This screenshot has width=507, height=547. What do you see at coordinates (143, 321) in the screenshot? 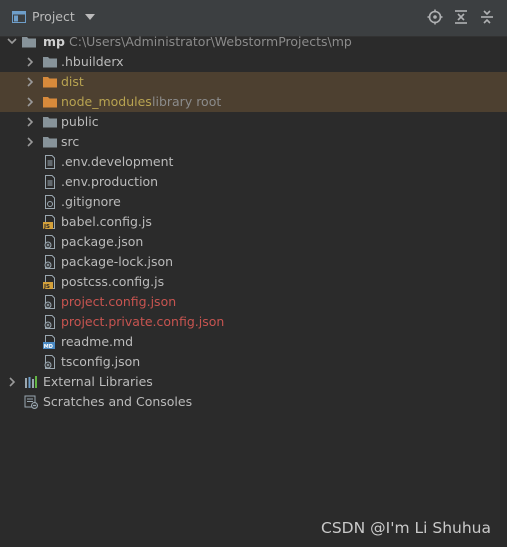
I see `tree-item-label: project.private.config.json` at bounding box center [143, 321].